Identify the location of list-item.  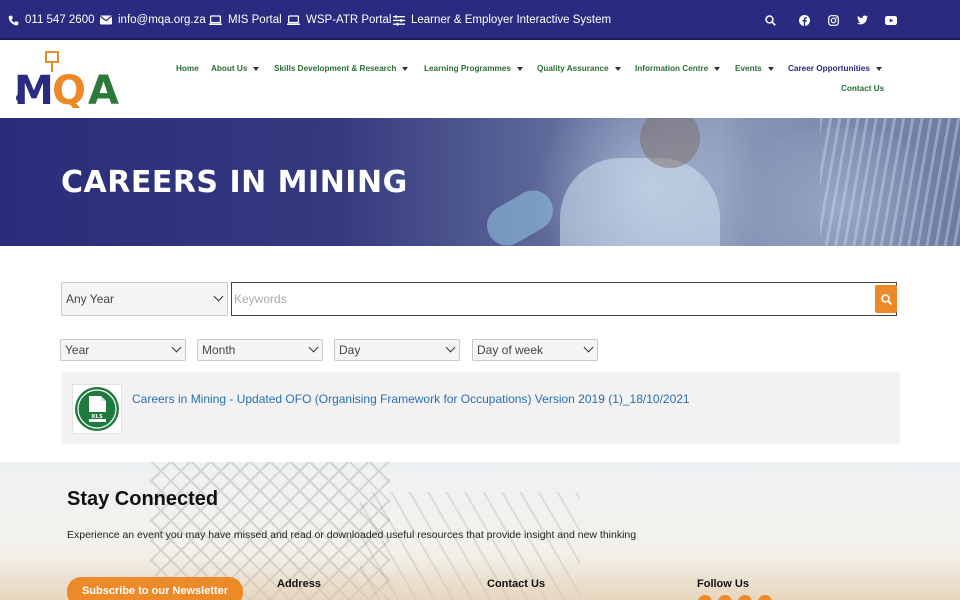
(480, 408).